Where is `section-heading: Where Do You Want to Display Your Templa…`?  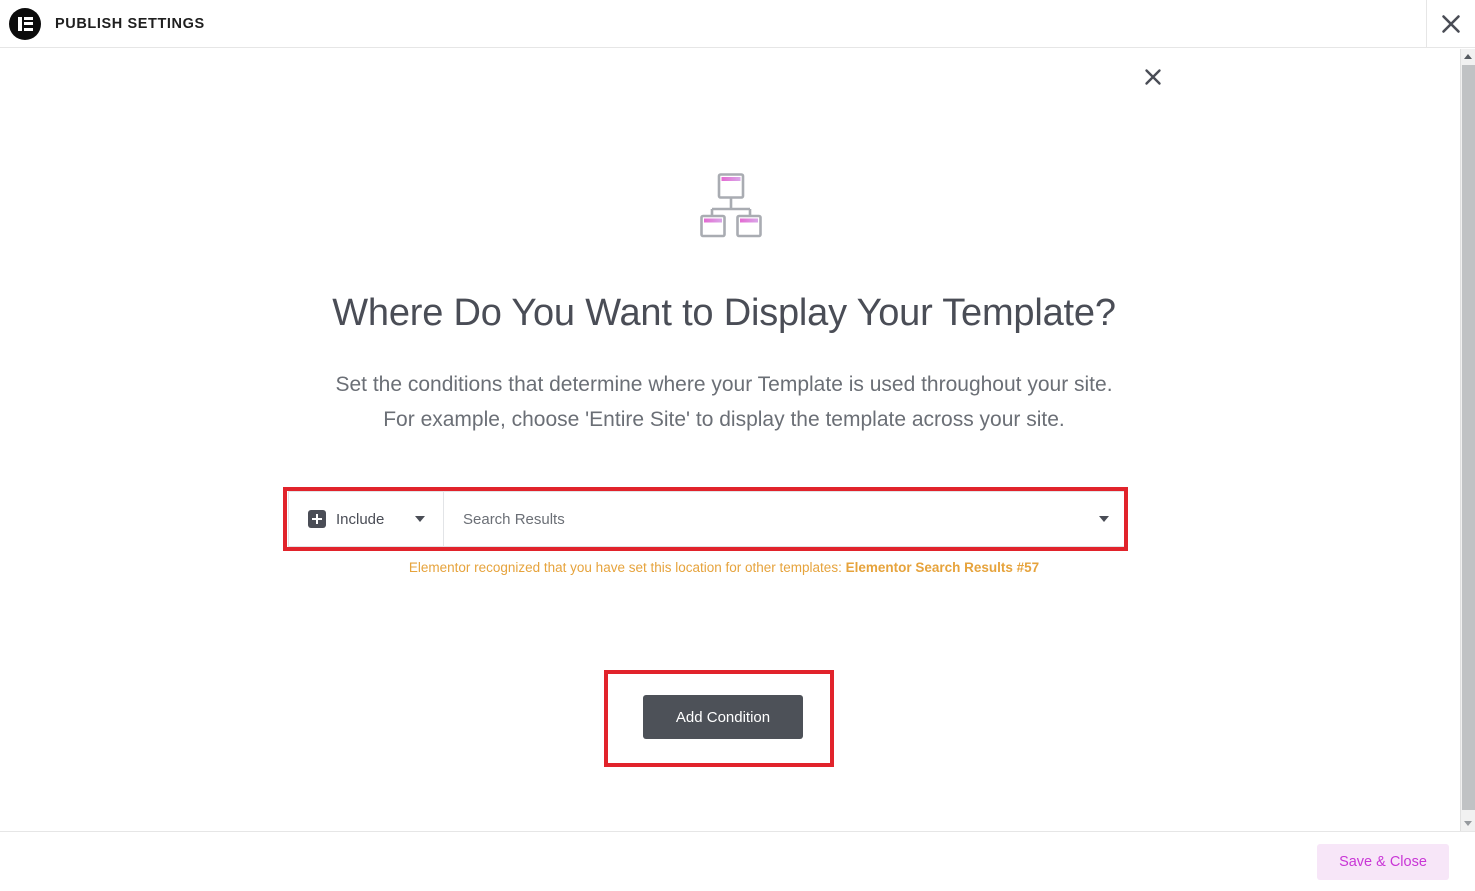
section-heading: Where Do You Want to Display Your Templa… is located at coordinates (724, 313).